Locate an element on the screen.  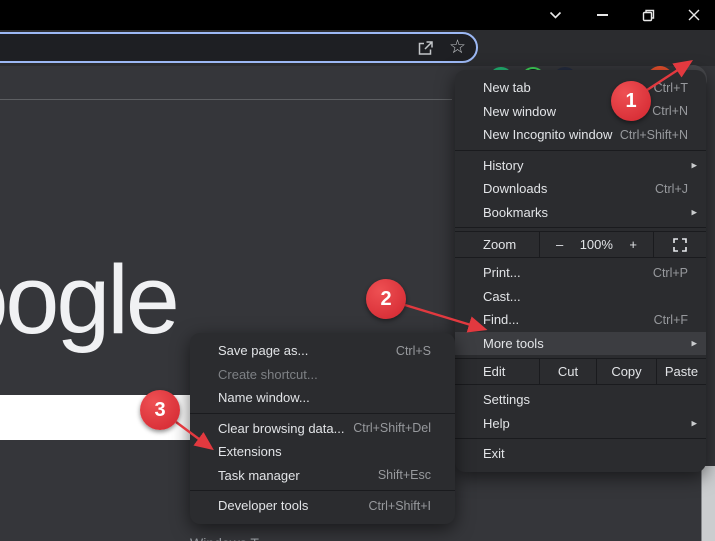
submenu-item-task-manager: Task manager Shift+Esc is located at coordinates (322, 476).